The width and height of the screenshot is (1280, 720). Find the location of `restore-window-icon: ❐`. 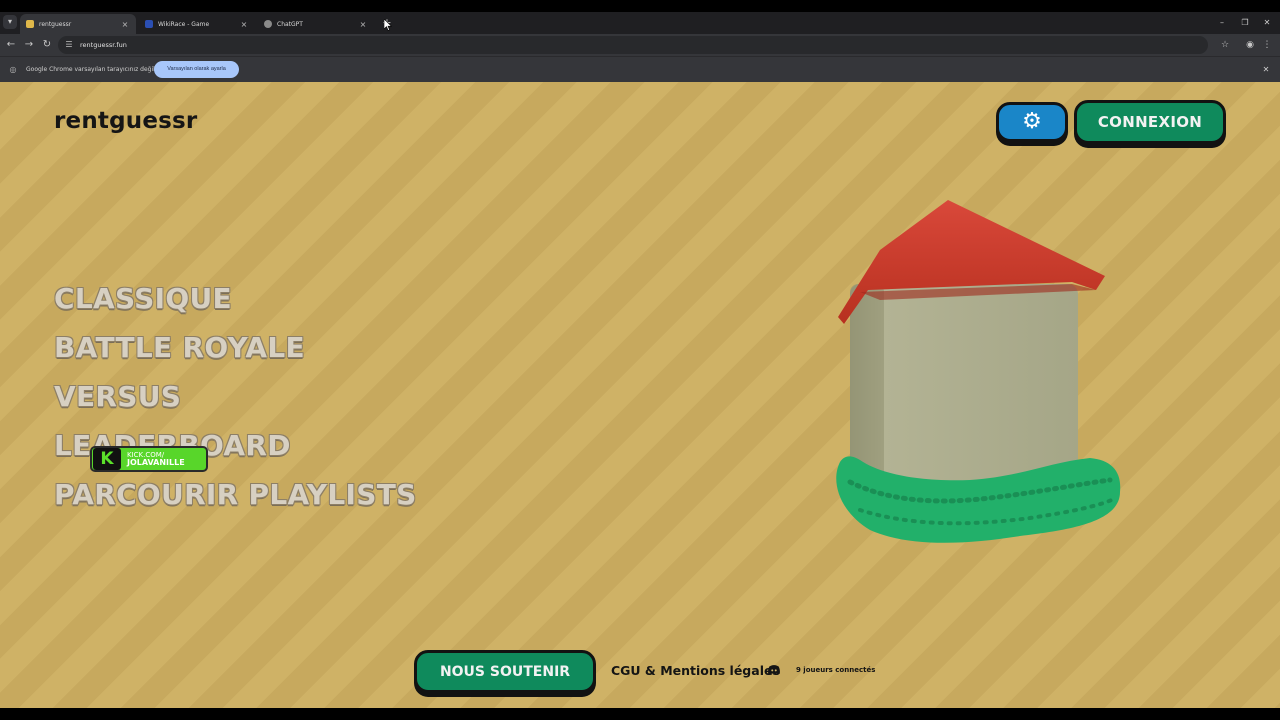

restore-window-icon: ❐ is located at coordinates (1245, 23).